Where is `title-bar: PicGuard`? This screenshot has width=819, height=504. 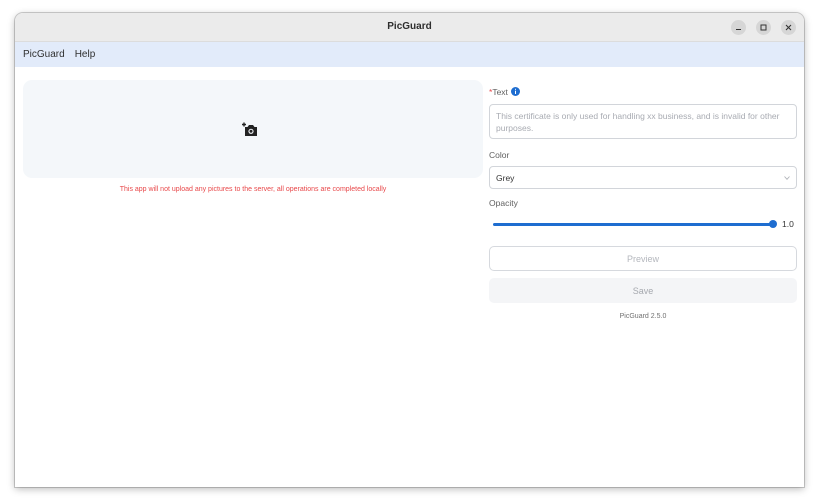 title-bar: PicGuard is located at coordinates (409, 27).